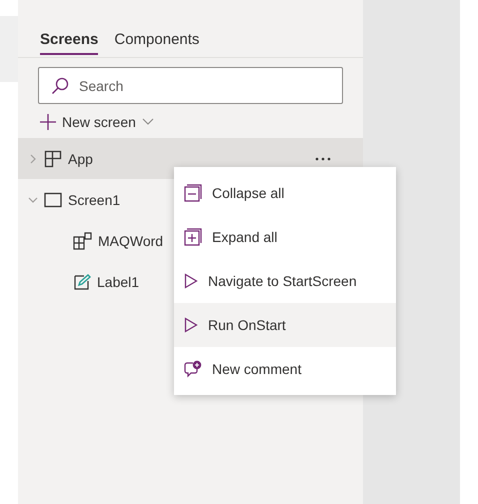  I want to click on tree-item-label: Screen1, so click(94, 200).